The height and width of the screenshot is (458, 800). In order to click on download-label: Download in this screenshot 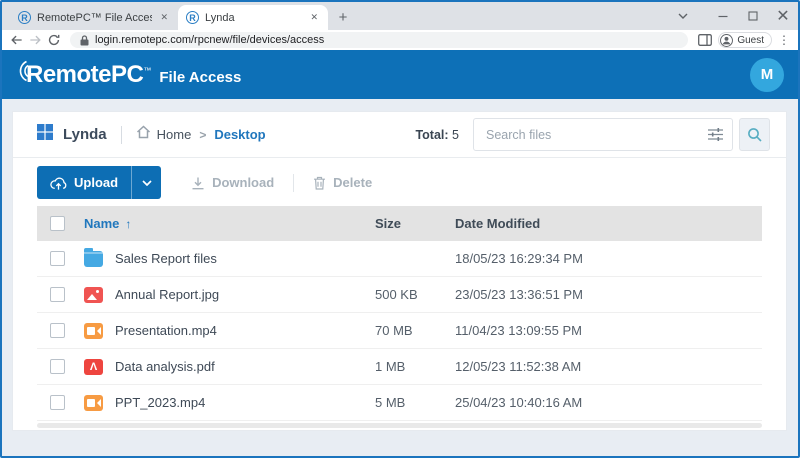, I will do `click(243, 182)`.